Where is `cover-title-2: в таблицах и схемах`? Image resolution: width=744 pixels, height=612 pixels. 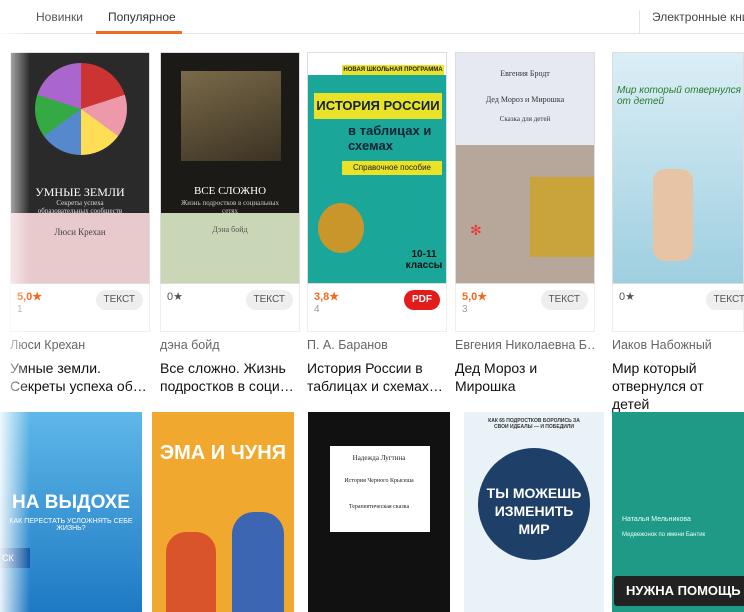
cover-title-2: в таблицах и схемах is located at coordinates (390, 138).